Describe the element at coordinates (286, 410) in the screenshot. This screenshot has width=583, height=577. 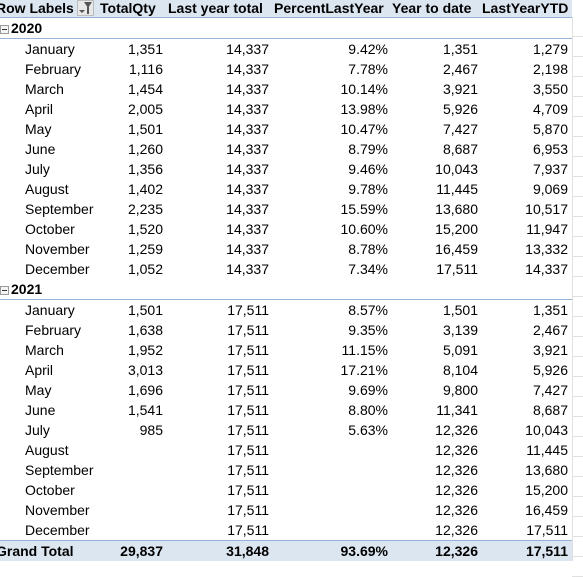
I see `table-row: June 1,541 17,511 8.80% 11,341 8,687` at that location.